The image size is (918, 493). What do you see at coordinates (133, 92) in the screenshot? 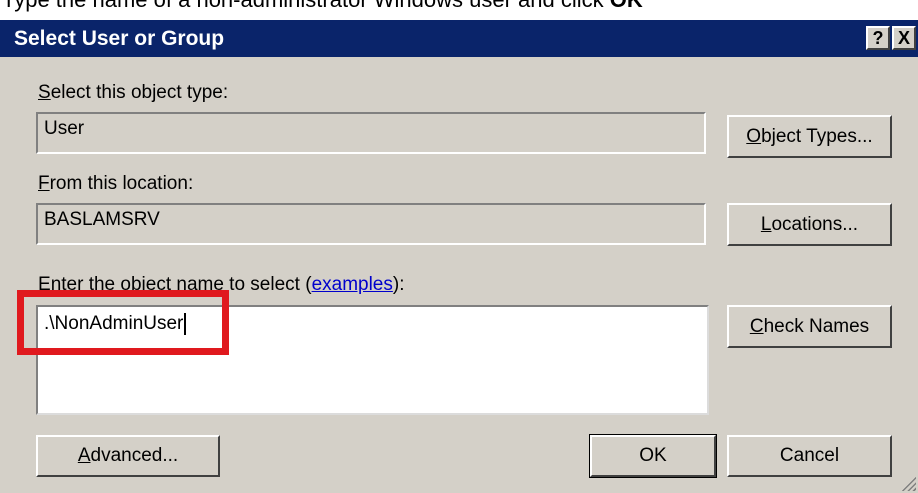
I see `object-type-label: Select this object type:` at bounding box center [133, 92].